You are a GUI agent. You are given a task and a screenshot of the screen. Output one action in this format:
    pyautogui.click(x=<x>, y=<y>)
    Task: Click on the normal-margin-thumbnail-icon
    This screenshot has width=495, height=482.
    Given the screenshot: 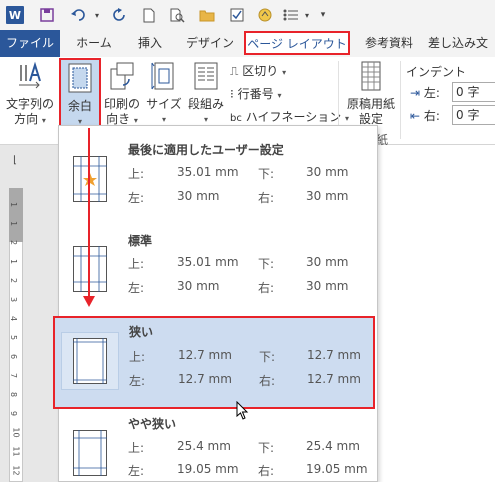 What is the action you would take?
    pyautogui.click(x=90, y=269)
    